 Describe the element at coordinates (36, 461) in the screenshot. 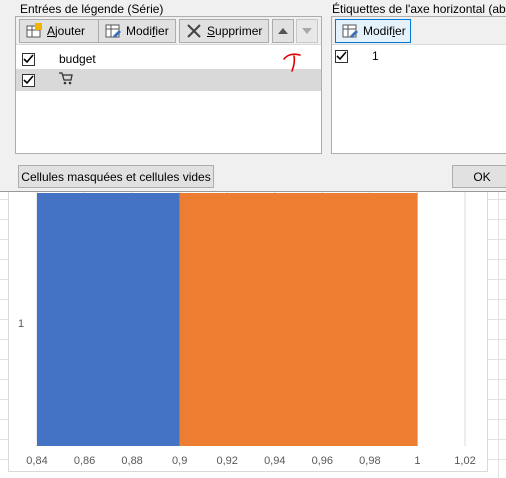

I see `x-tick-label: 0,84` at that location.